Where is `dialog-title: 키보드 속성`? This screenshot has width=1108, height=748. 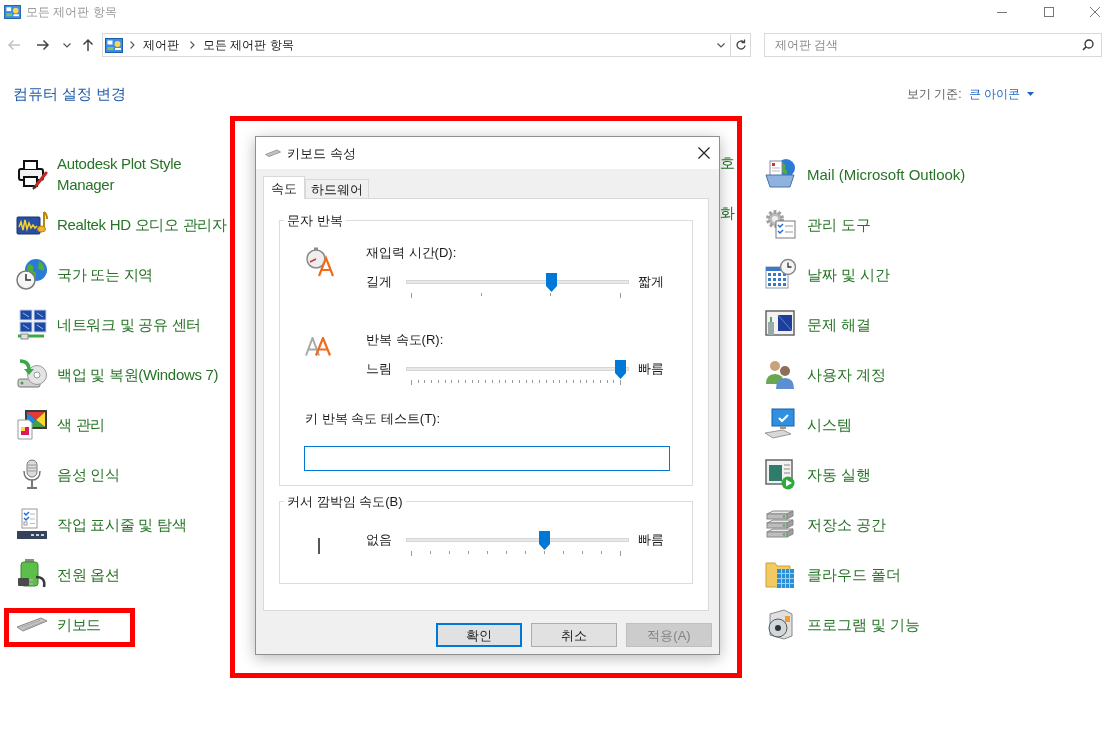 dialog-title: 키보드 속성 is located at coordinates (321, 153).